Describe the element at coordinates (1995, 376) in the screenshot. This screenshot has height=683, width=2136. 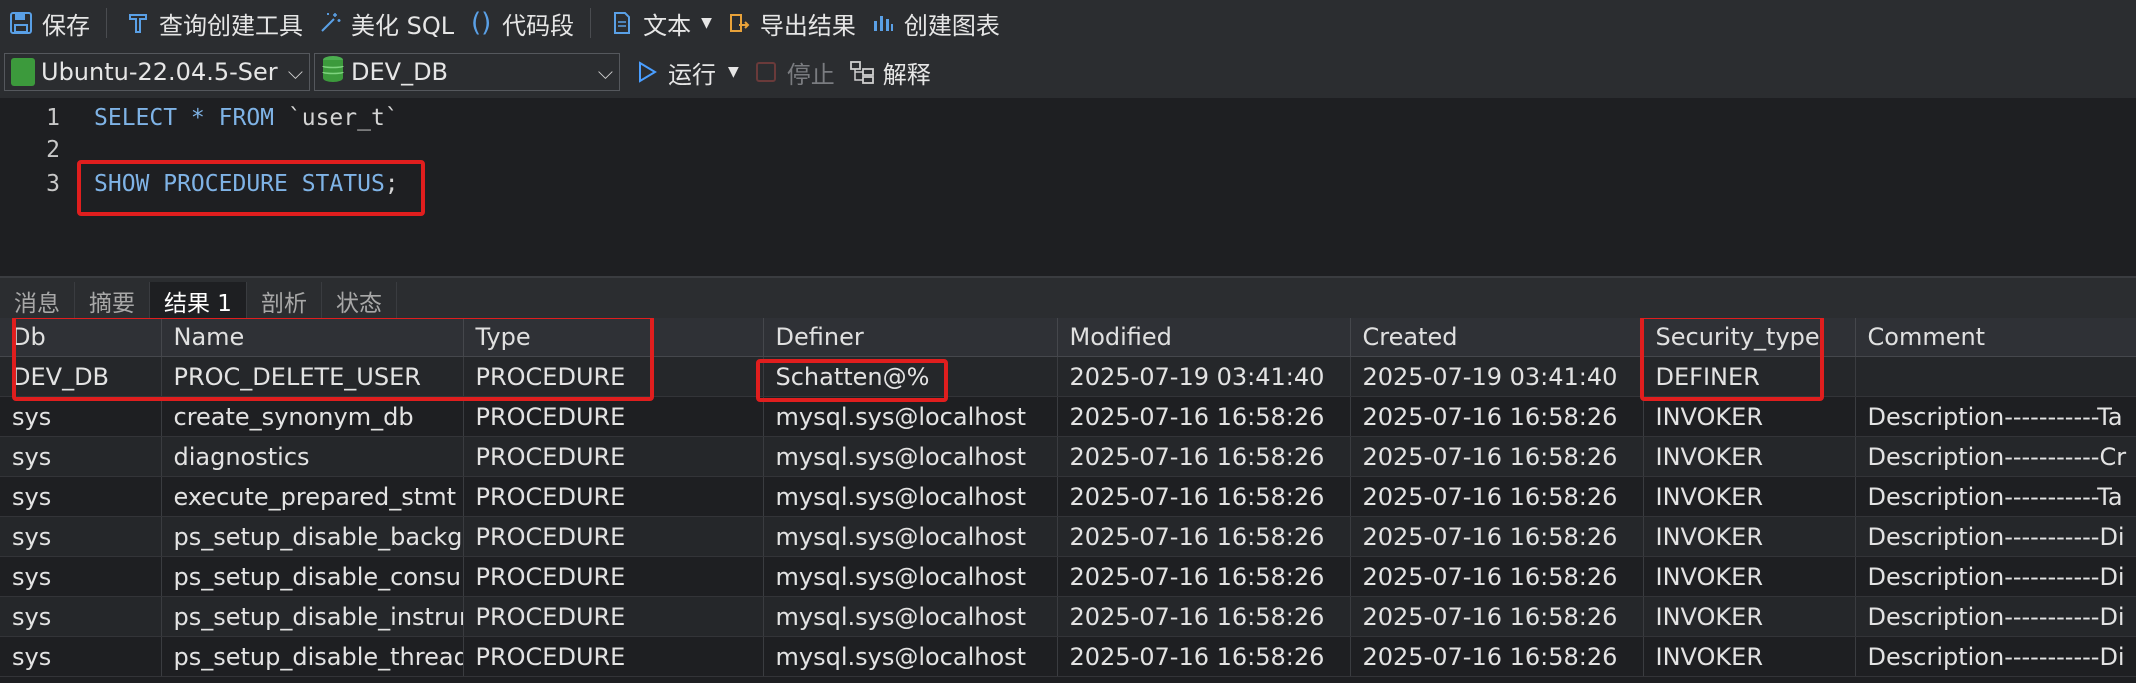
I see `cell-comment` at that location.